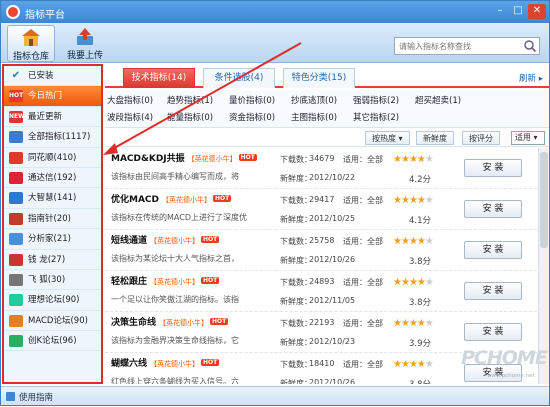 The width and height of the screenshot is (550, 407). What do you see at coordinates (52, 137) in the screenshot?
I see `sidebar-item-3: 全部指标(1117)` at bounding box center [52, 137].